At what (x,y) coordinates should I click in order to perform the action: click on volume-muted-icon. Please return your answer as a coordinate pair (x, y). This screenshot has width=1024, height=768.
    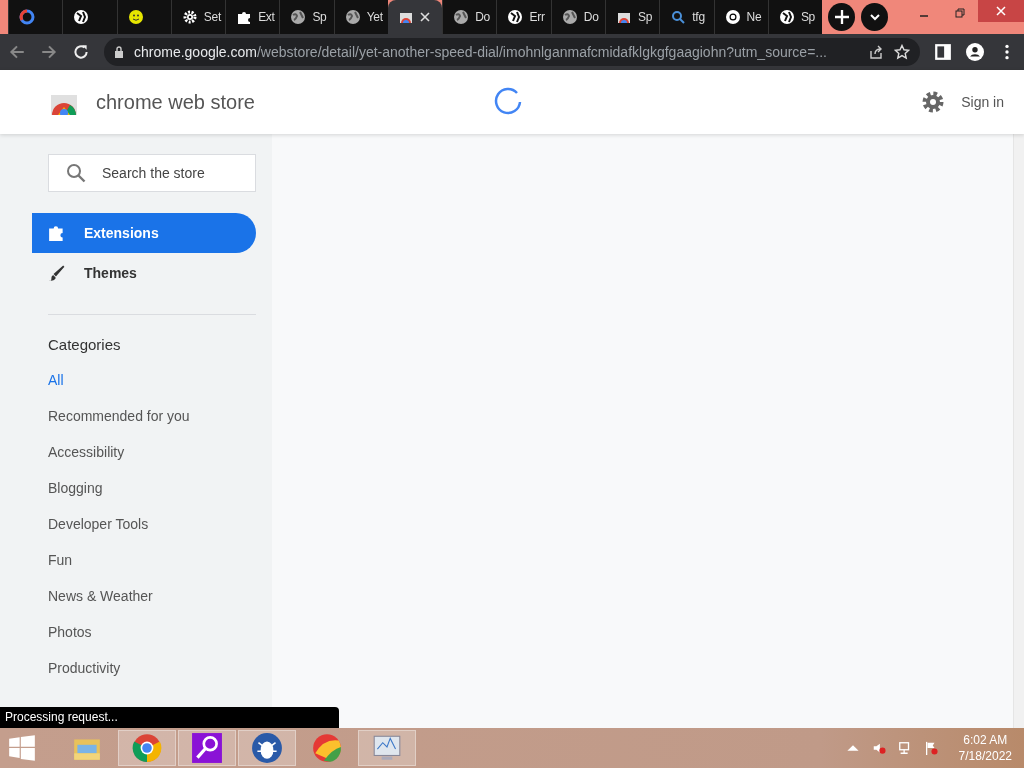
    Looking at the image, I should click on (878, 748).